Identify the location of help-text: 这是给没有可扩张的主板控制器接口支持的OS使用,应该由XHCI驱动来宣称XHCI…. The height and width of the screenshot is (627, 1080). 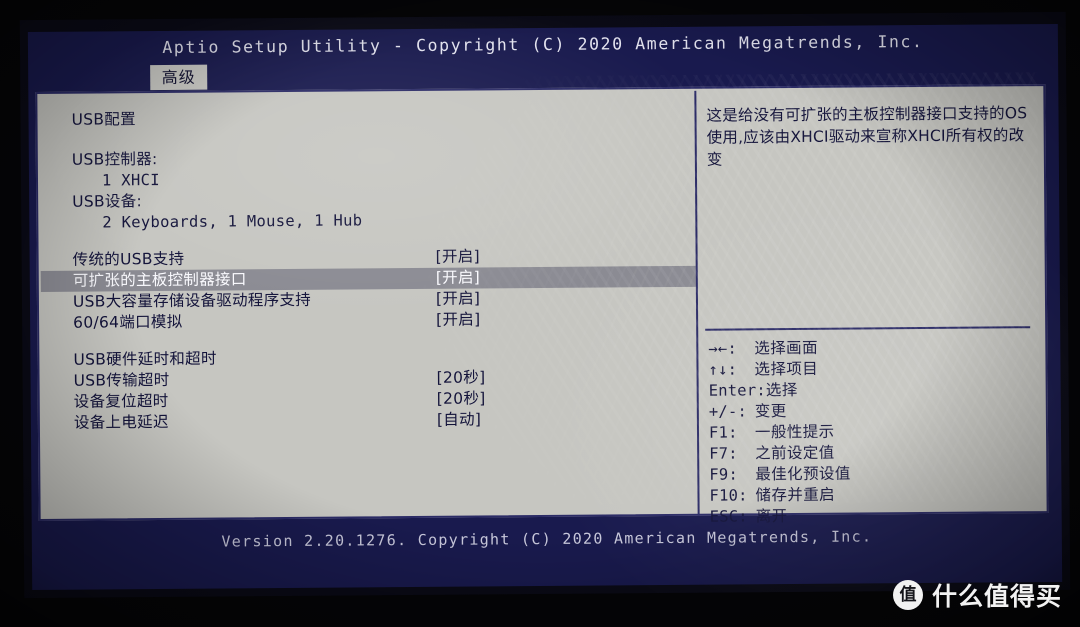
(867, 136).